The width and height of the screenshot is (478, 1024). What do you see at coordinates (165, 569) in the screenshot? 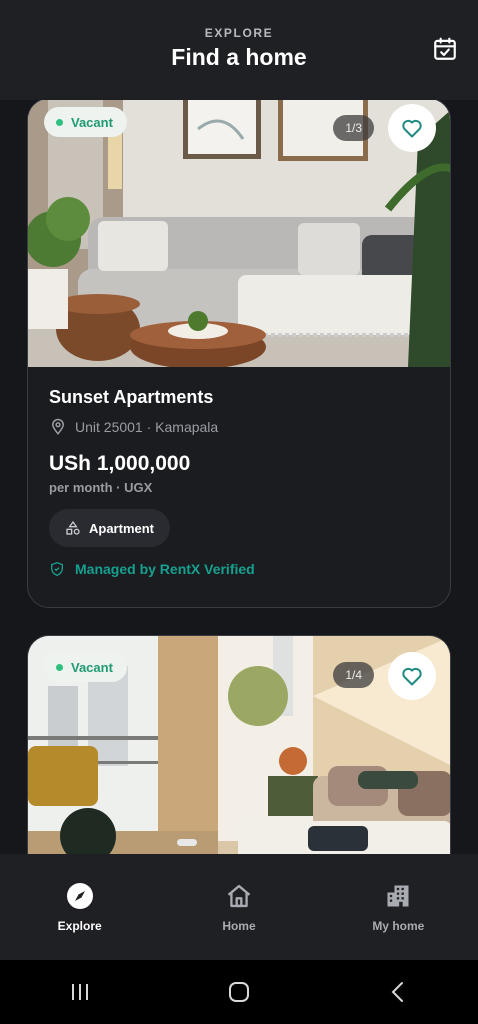
I see `managed-text: Managed by RentX Verified` at bounding box center [165, 569].